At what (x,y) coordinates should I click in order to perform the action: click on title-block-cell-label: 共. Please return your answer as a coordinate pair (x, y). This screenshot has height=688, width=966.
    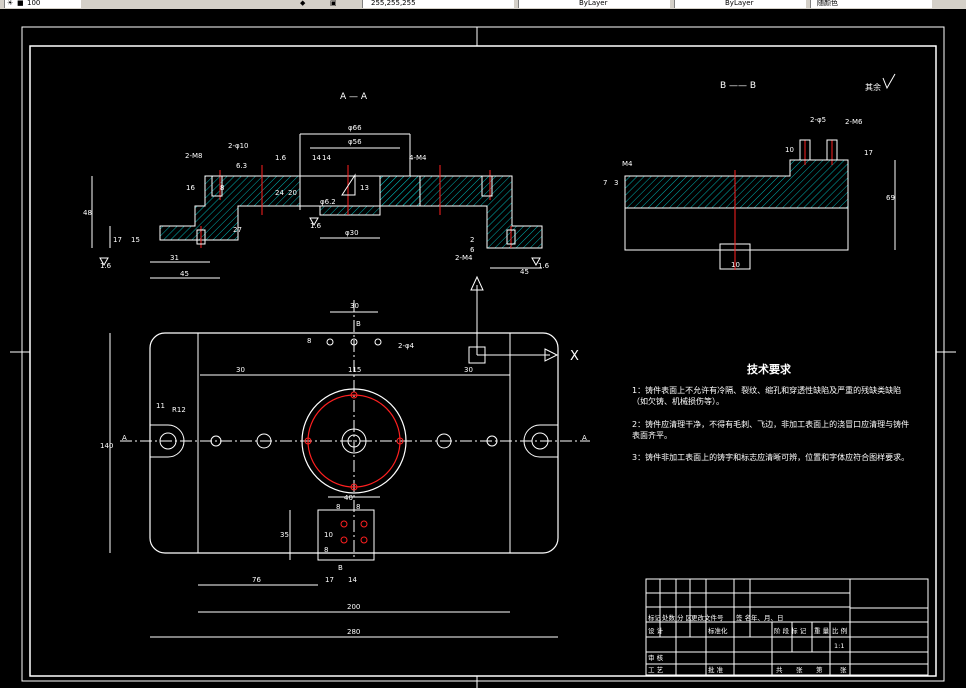
    Looking at the image, I should click on (779, 669).